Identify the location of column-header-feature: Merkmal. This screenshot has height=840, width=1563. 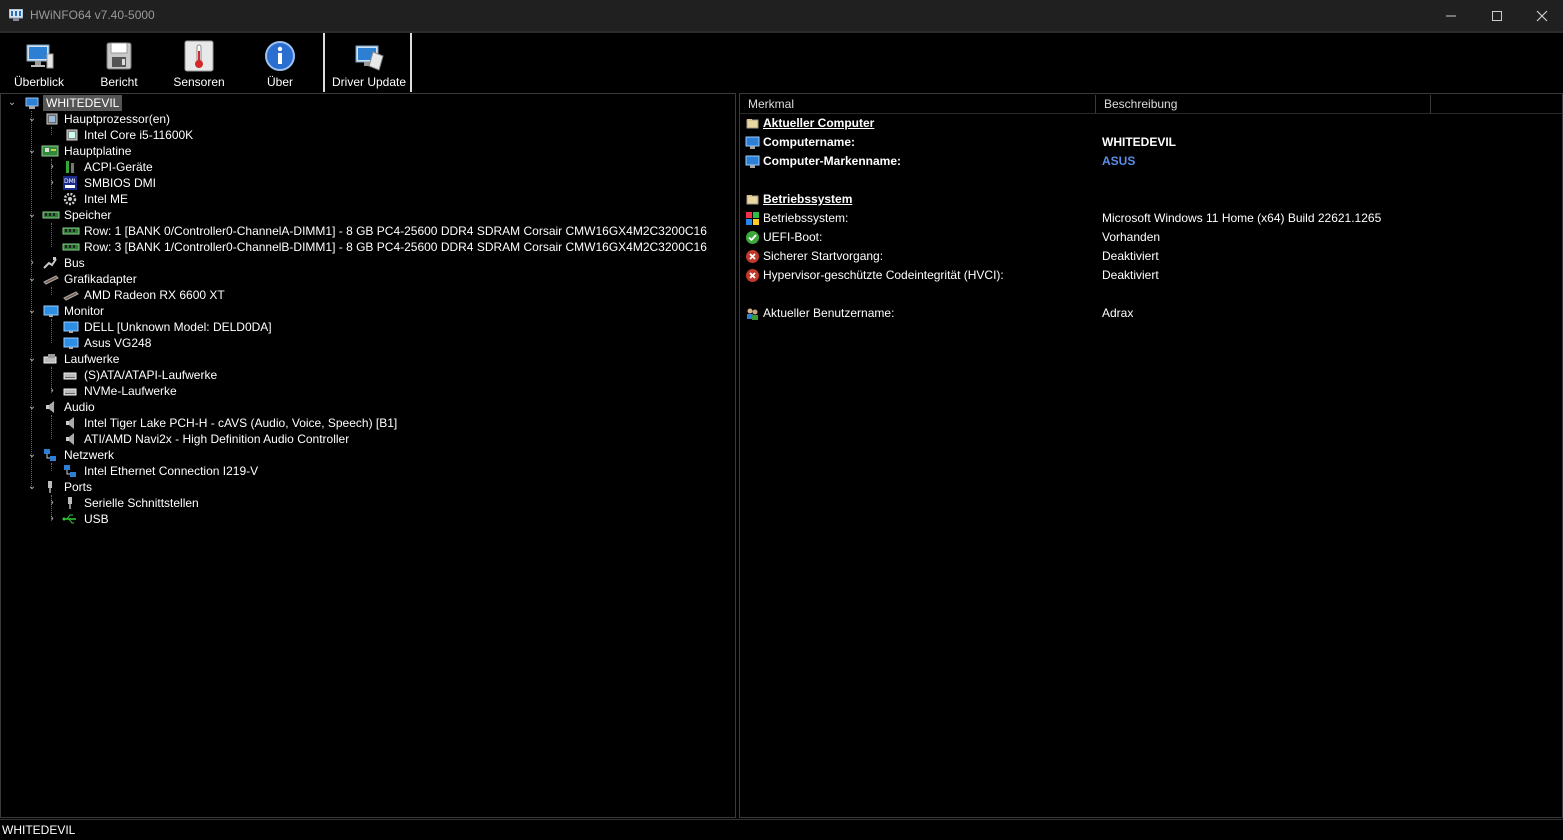
(918, 104).